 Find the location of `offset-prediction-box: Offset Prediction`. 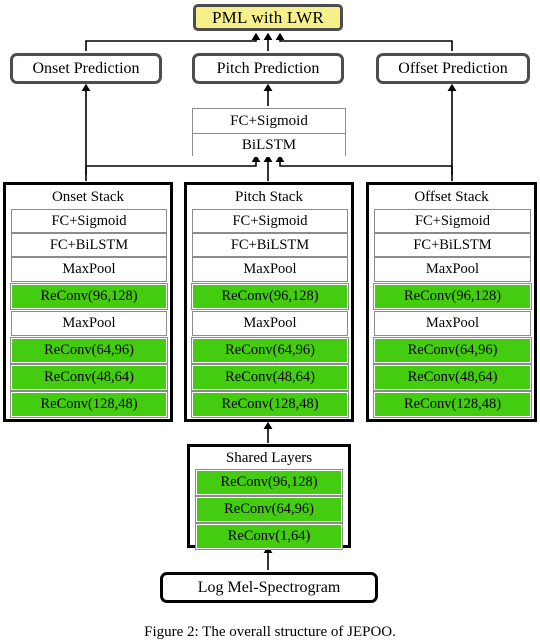

offset-prediction-box: Offset Prediction is located at coordinates (453, 68).